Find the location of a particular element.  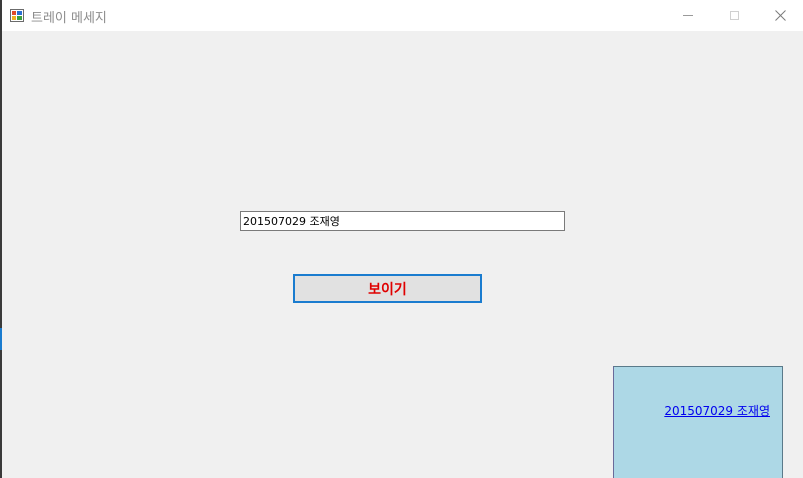

message-input is located at coordinates (402, 221).